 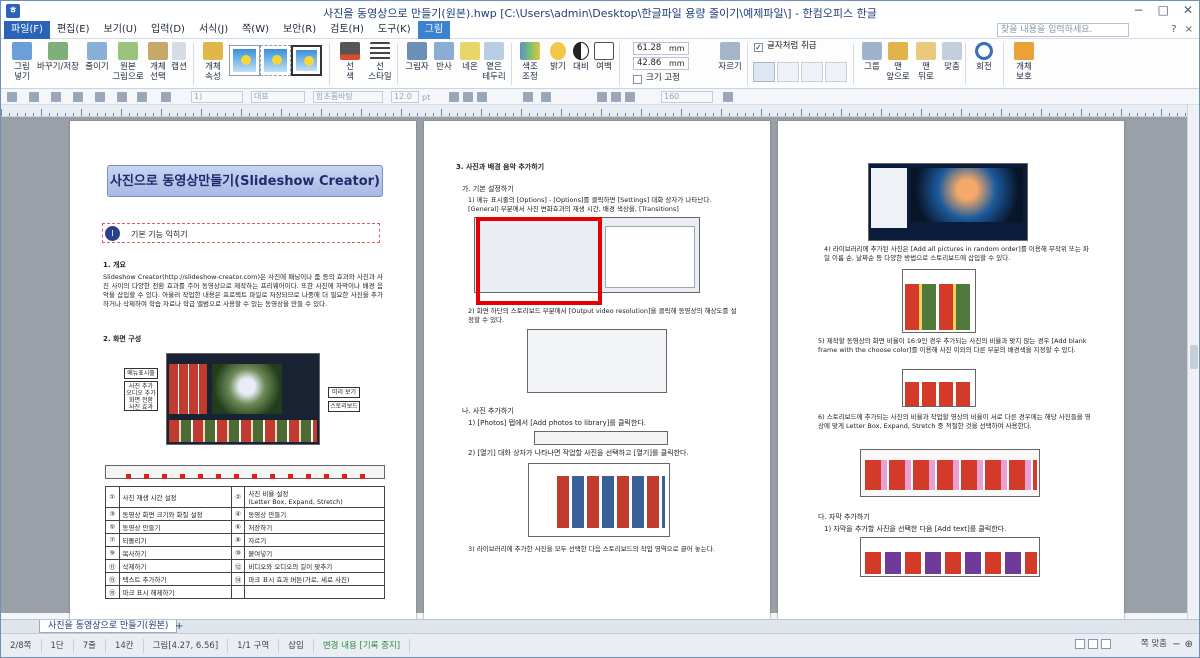 What do you see at coordinates (78, 97) in the screenshot?
I see `print-icon` at bounding box center [78, 97].